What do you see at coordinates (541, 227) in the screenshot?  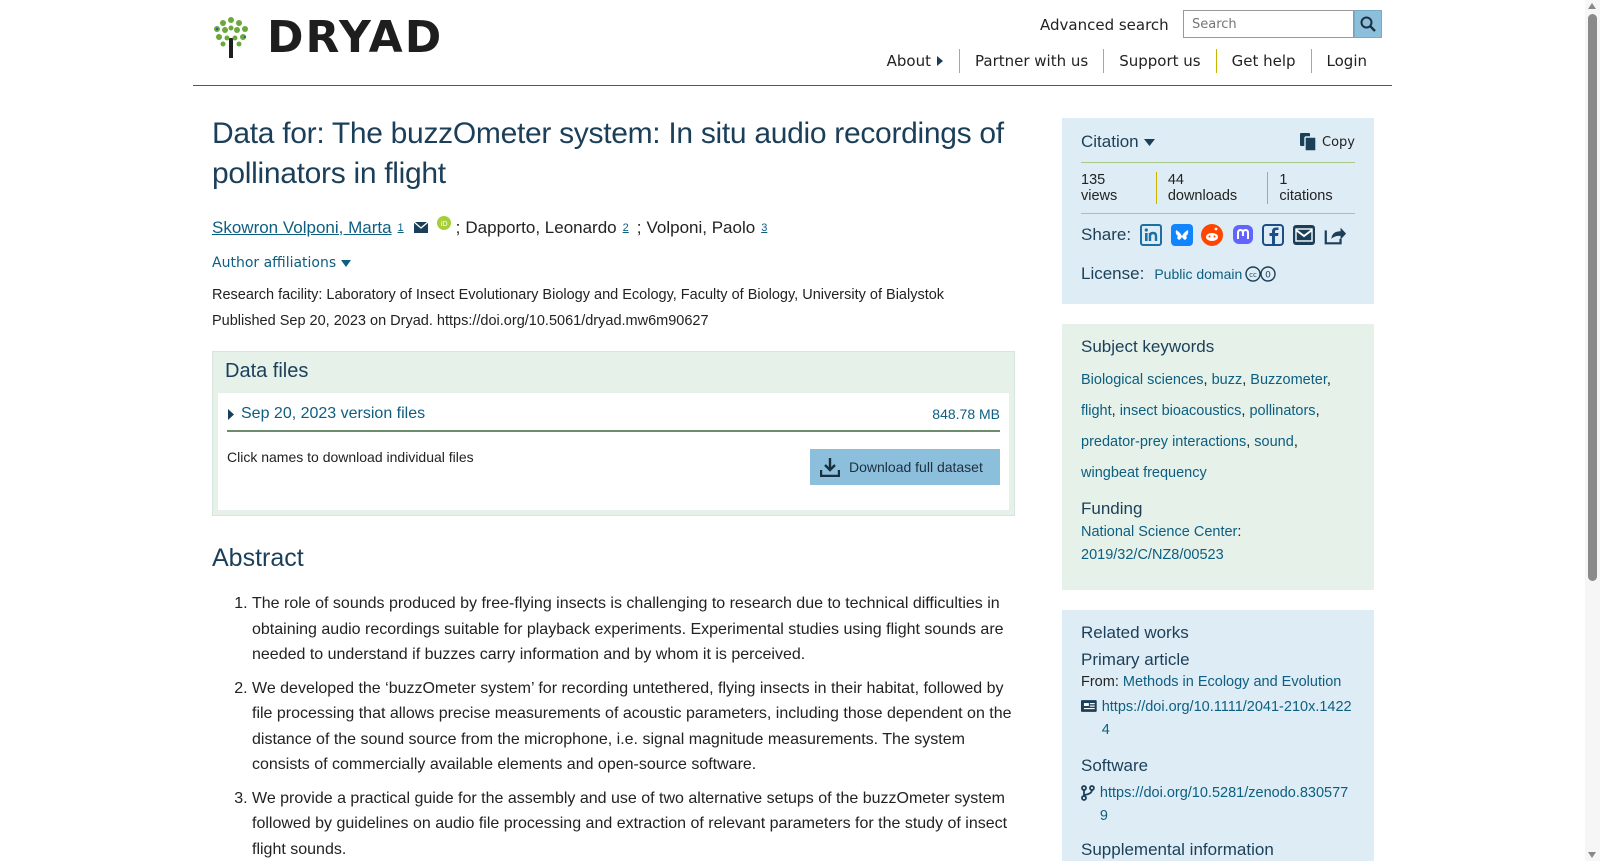 I see `author-name: Dapporto, Leonardo` at bounding box center [541, 227].